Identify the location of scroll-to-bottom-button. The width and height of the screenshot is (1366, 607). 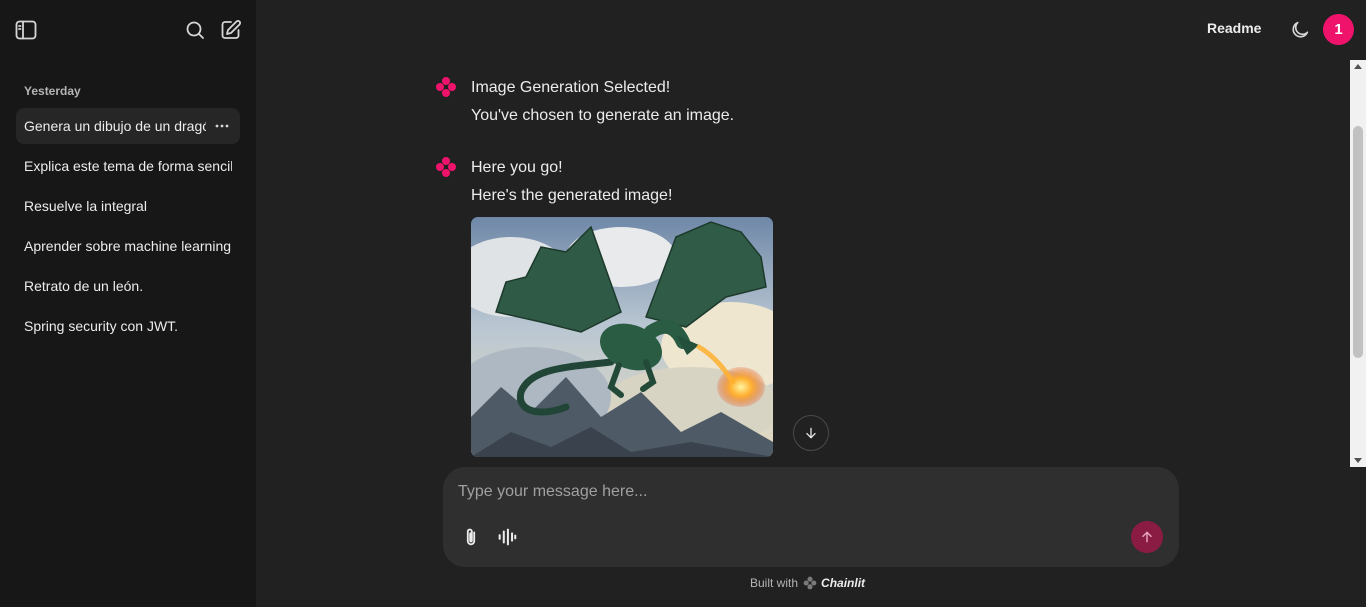
(811, 433).